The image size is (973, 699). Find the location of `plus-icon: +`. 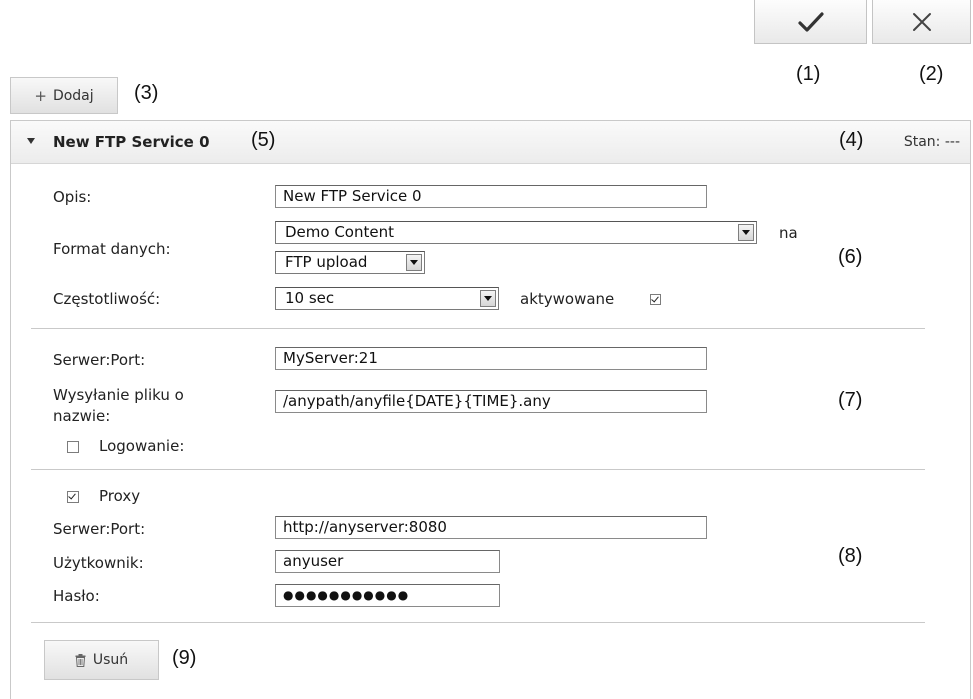

plus-icon: + is located at coordinates (40, 95).